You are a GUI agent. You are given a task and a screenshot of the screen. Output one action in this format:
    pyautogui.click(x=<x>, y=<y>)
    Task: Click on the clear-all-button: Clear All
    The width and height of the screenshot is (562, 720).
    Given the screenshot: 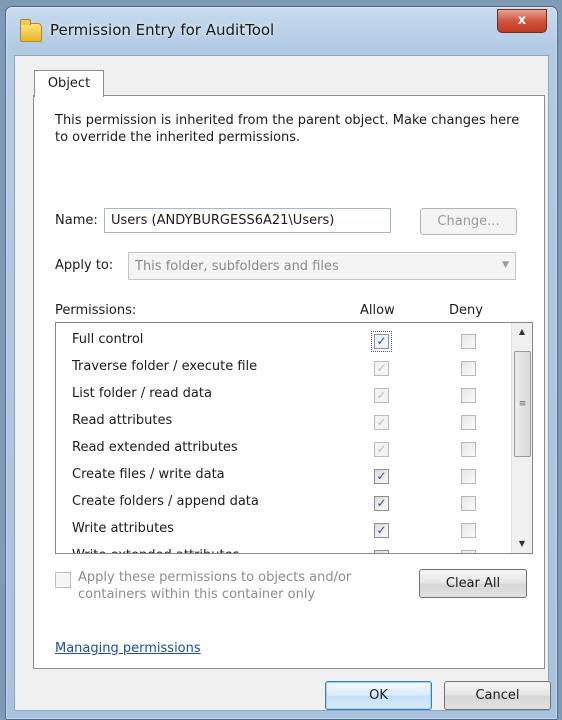 What is the action you would take?
    pyautogui.click(x=473, y=583)
    